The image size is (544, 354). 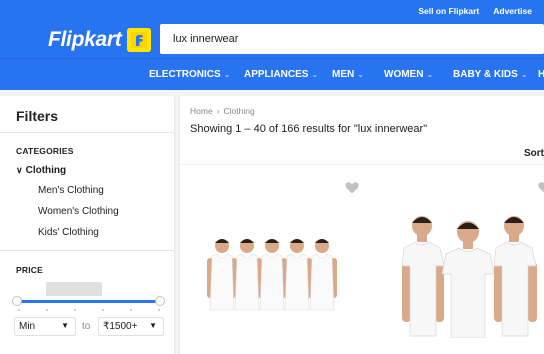 I want to click on flipkart-logo: Flipkart, so click(x=100, y=40).